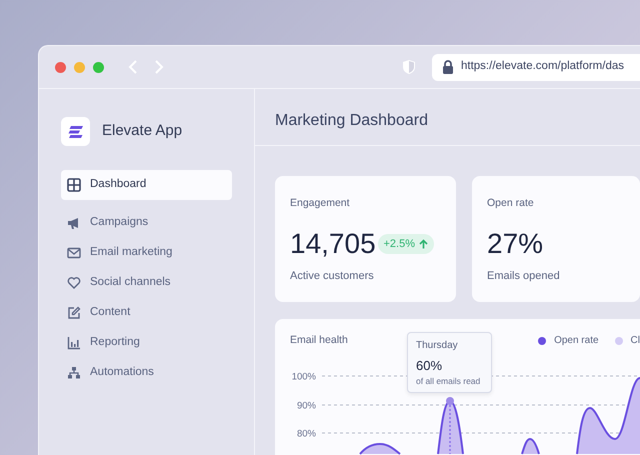 The height and width of the screenshot is (455, 640). Describe the element at coordinates (159, 67) in the screenshot. I see `forward-icon` at that location.